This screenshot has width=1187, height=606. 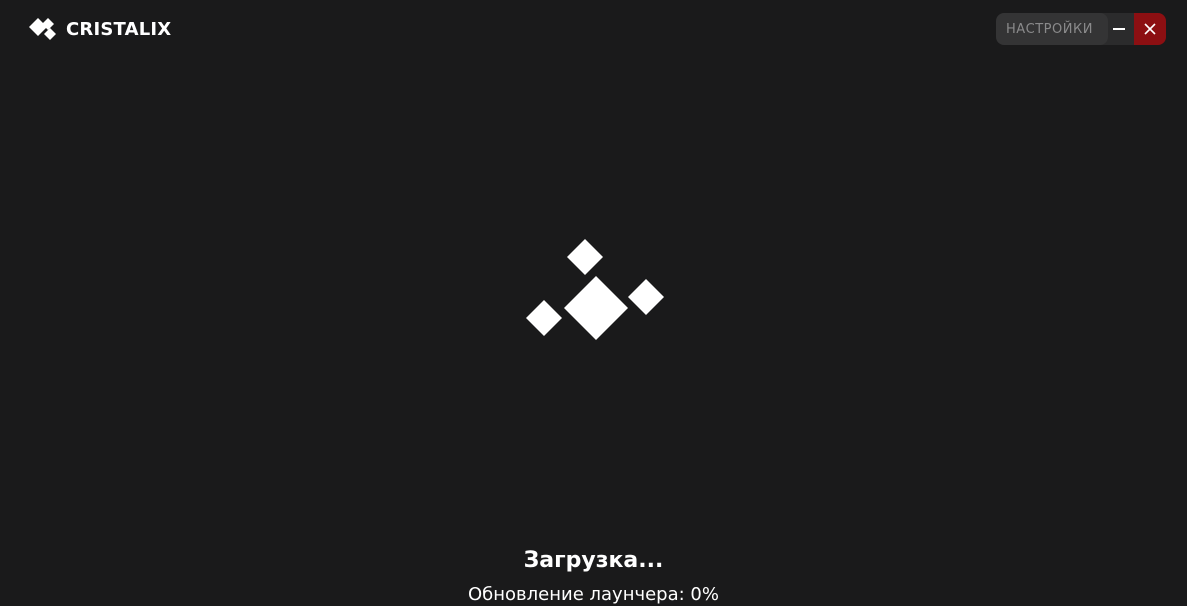 What do you see at coordinates (1119, 29) in the screenshot?
I see `minimize-icon` at bounding box center [1119, 29].